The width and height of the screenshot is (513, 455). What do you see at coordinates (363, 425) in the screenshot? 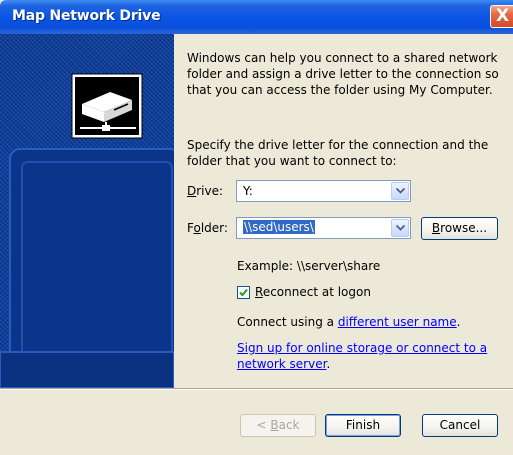
I see `finish-button: Finish` at bounding box center [363, 425].